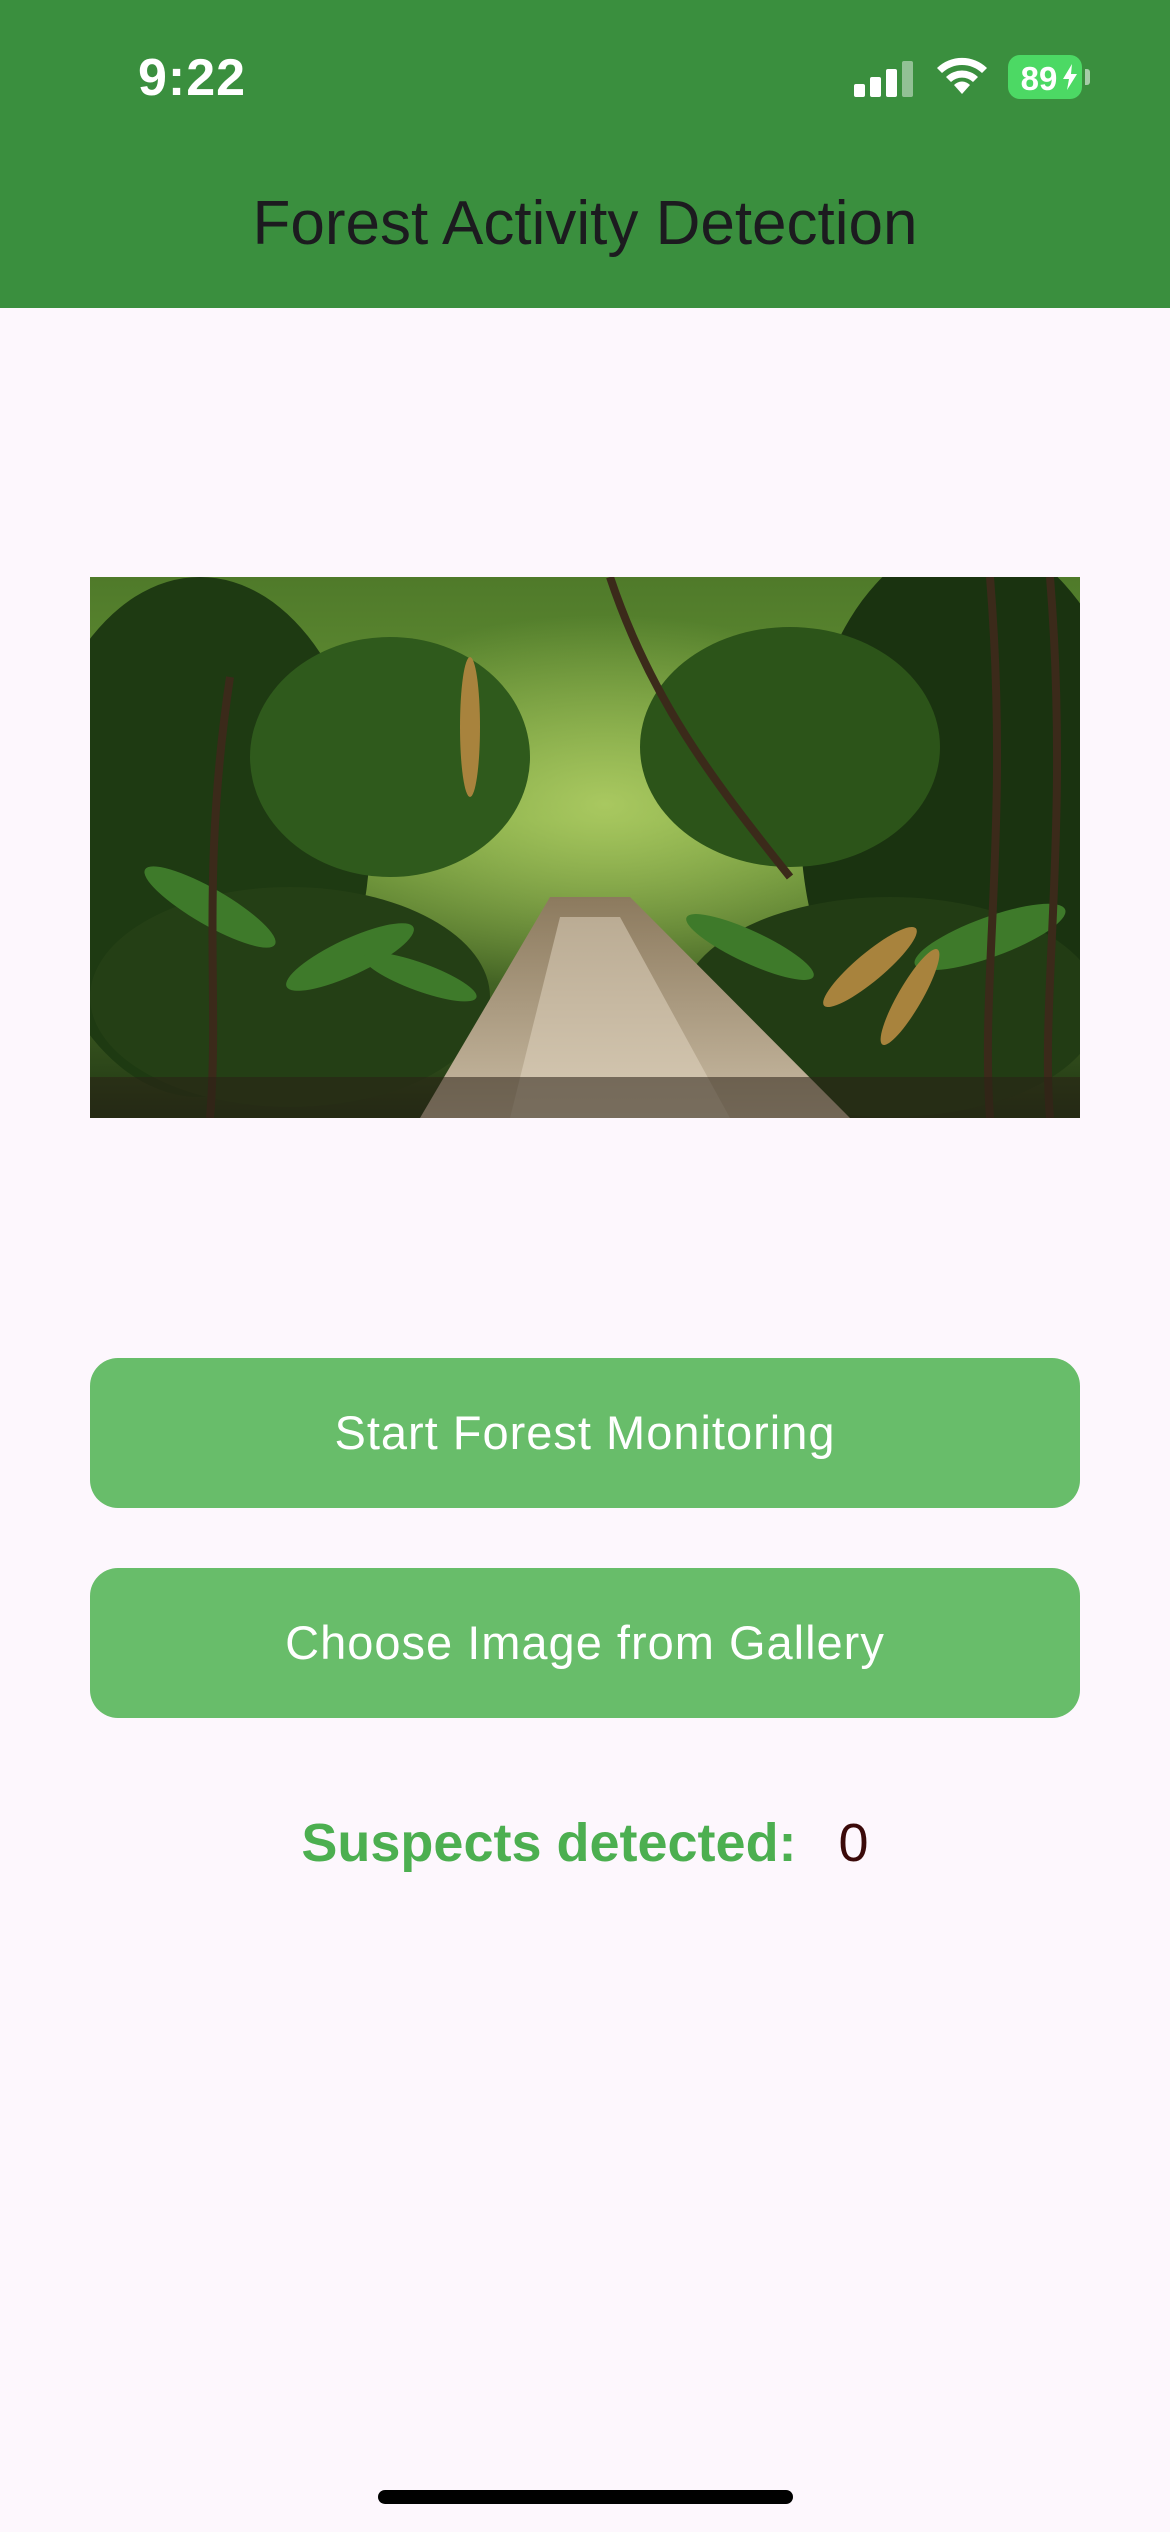 This screenshot has height=2532, width=1170. What do you see at coordinates (962, 76) in the screenshot?
I see `wifi-icon` at bounding box center [962, 76].